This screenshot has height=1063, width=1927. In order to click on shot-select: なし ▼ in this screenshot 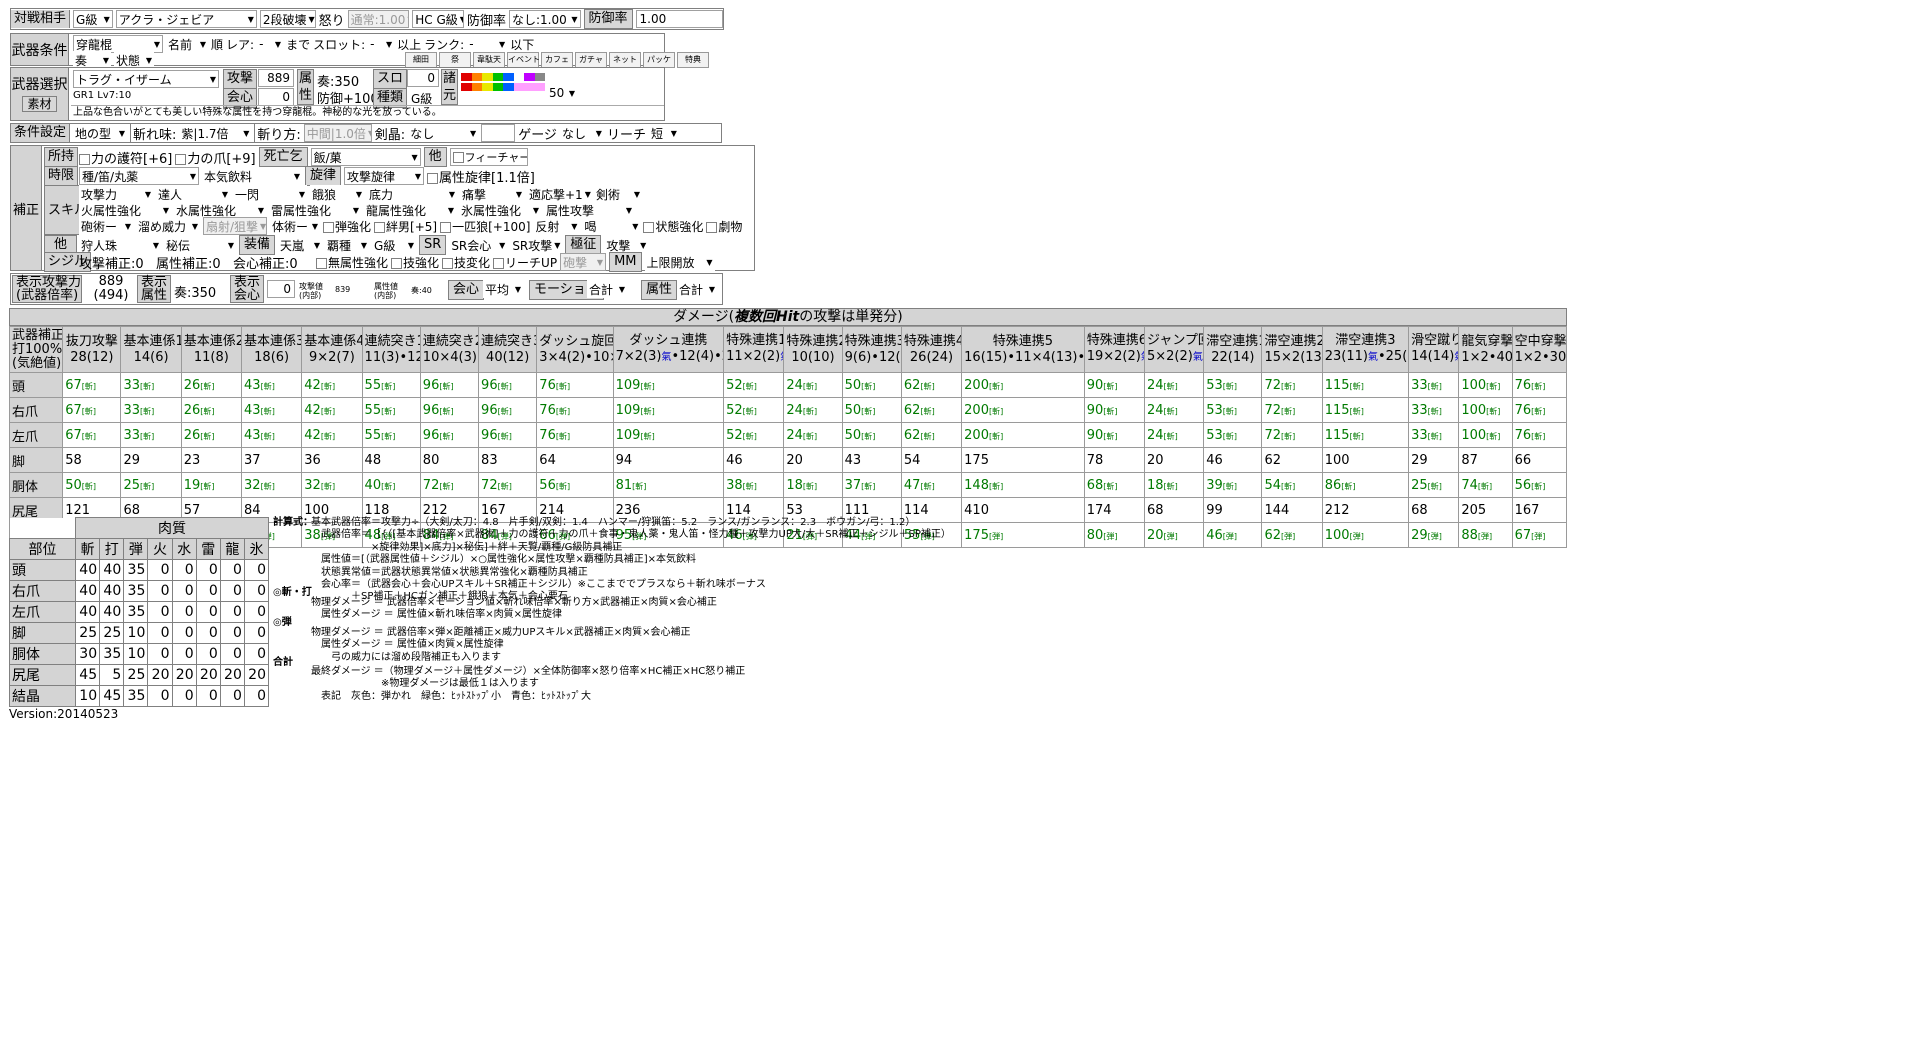, I will do `click(443, 133)`.